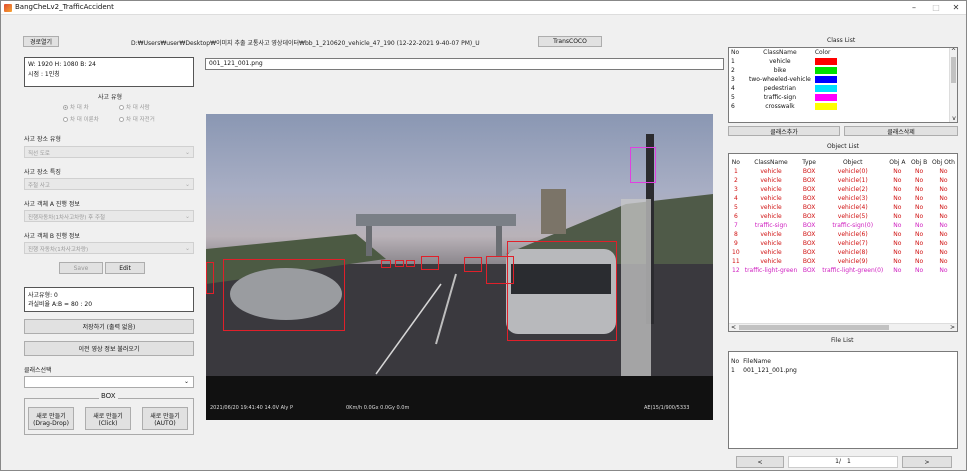 This screenshot has width=967, height=471. What do you see at coordinates (838, 461) in the screenshot?
I see `current-page: 1/` at bounding box center [838, 461].